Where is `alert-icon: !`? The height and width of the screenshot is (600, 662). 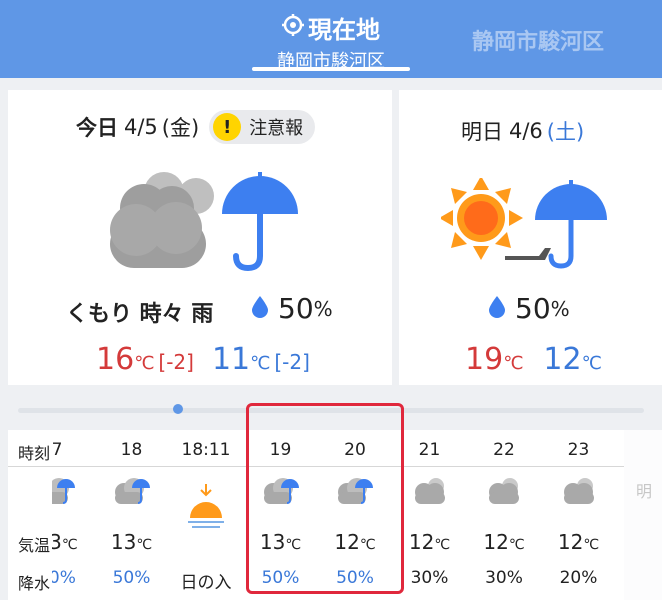
alert-icon: ! is located at coordinates (227, 127).